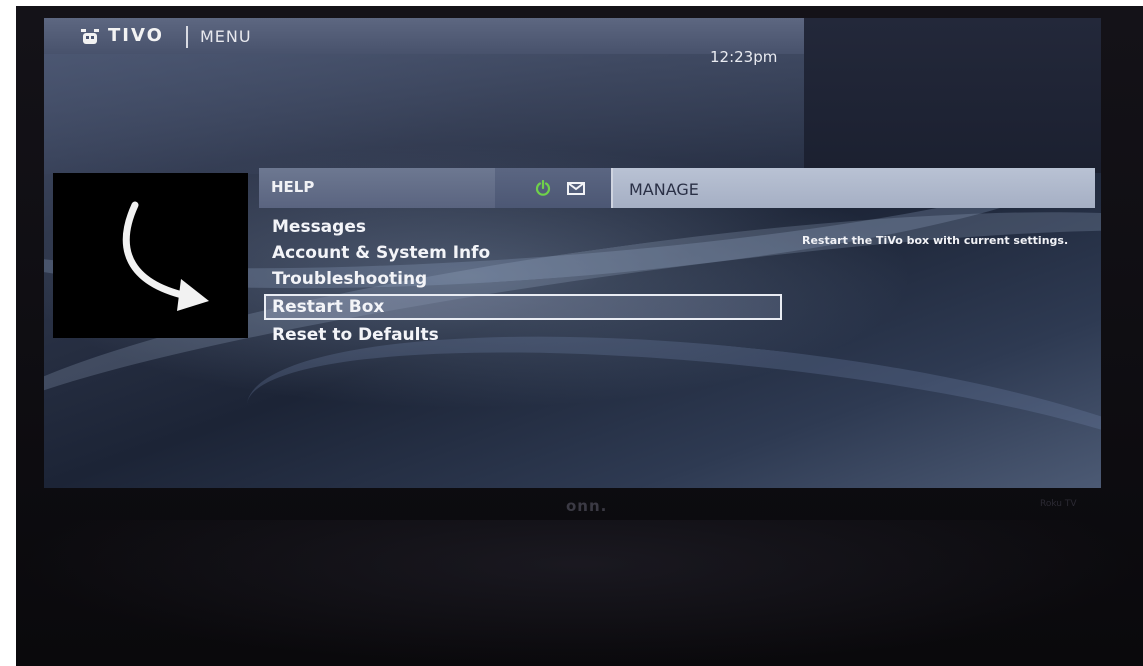  Describe the element at coordinates (136, 35) in the screenshot. I see `tivo-logo: TIVO` at that location.